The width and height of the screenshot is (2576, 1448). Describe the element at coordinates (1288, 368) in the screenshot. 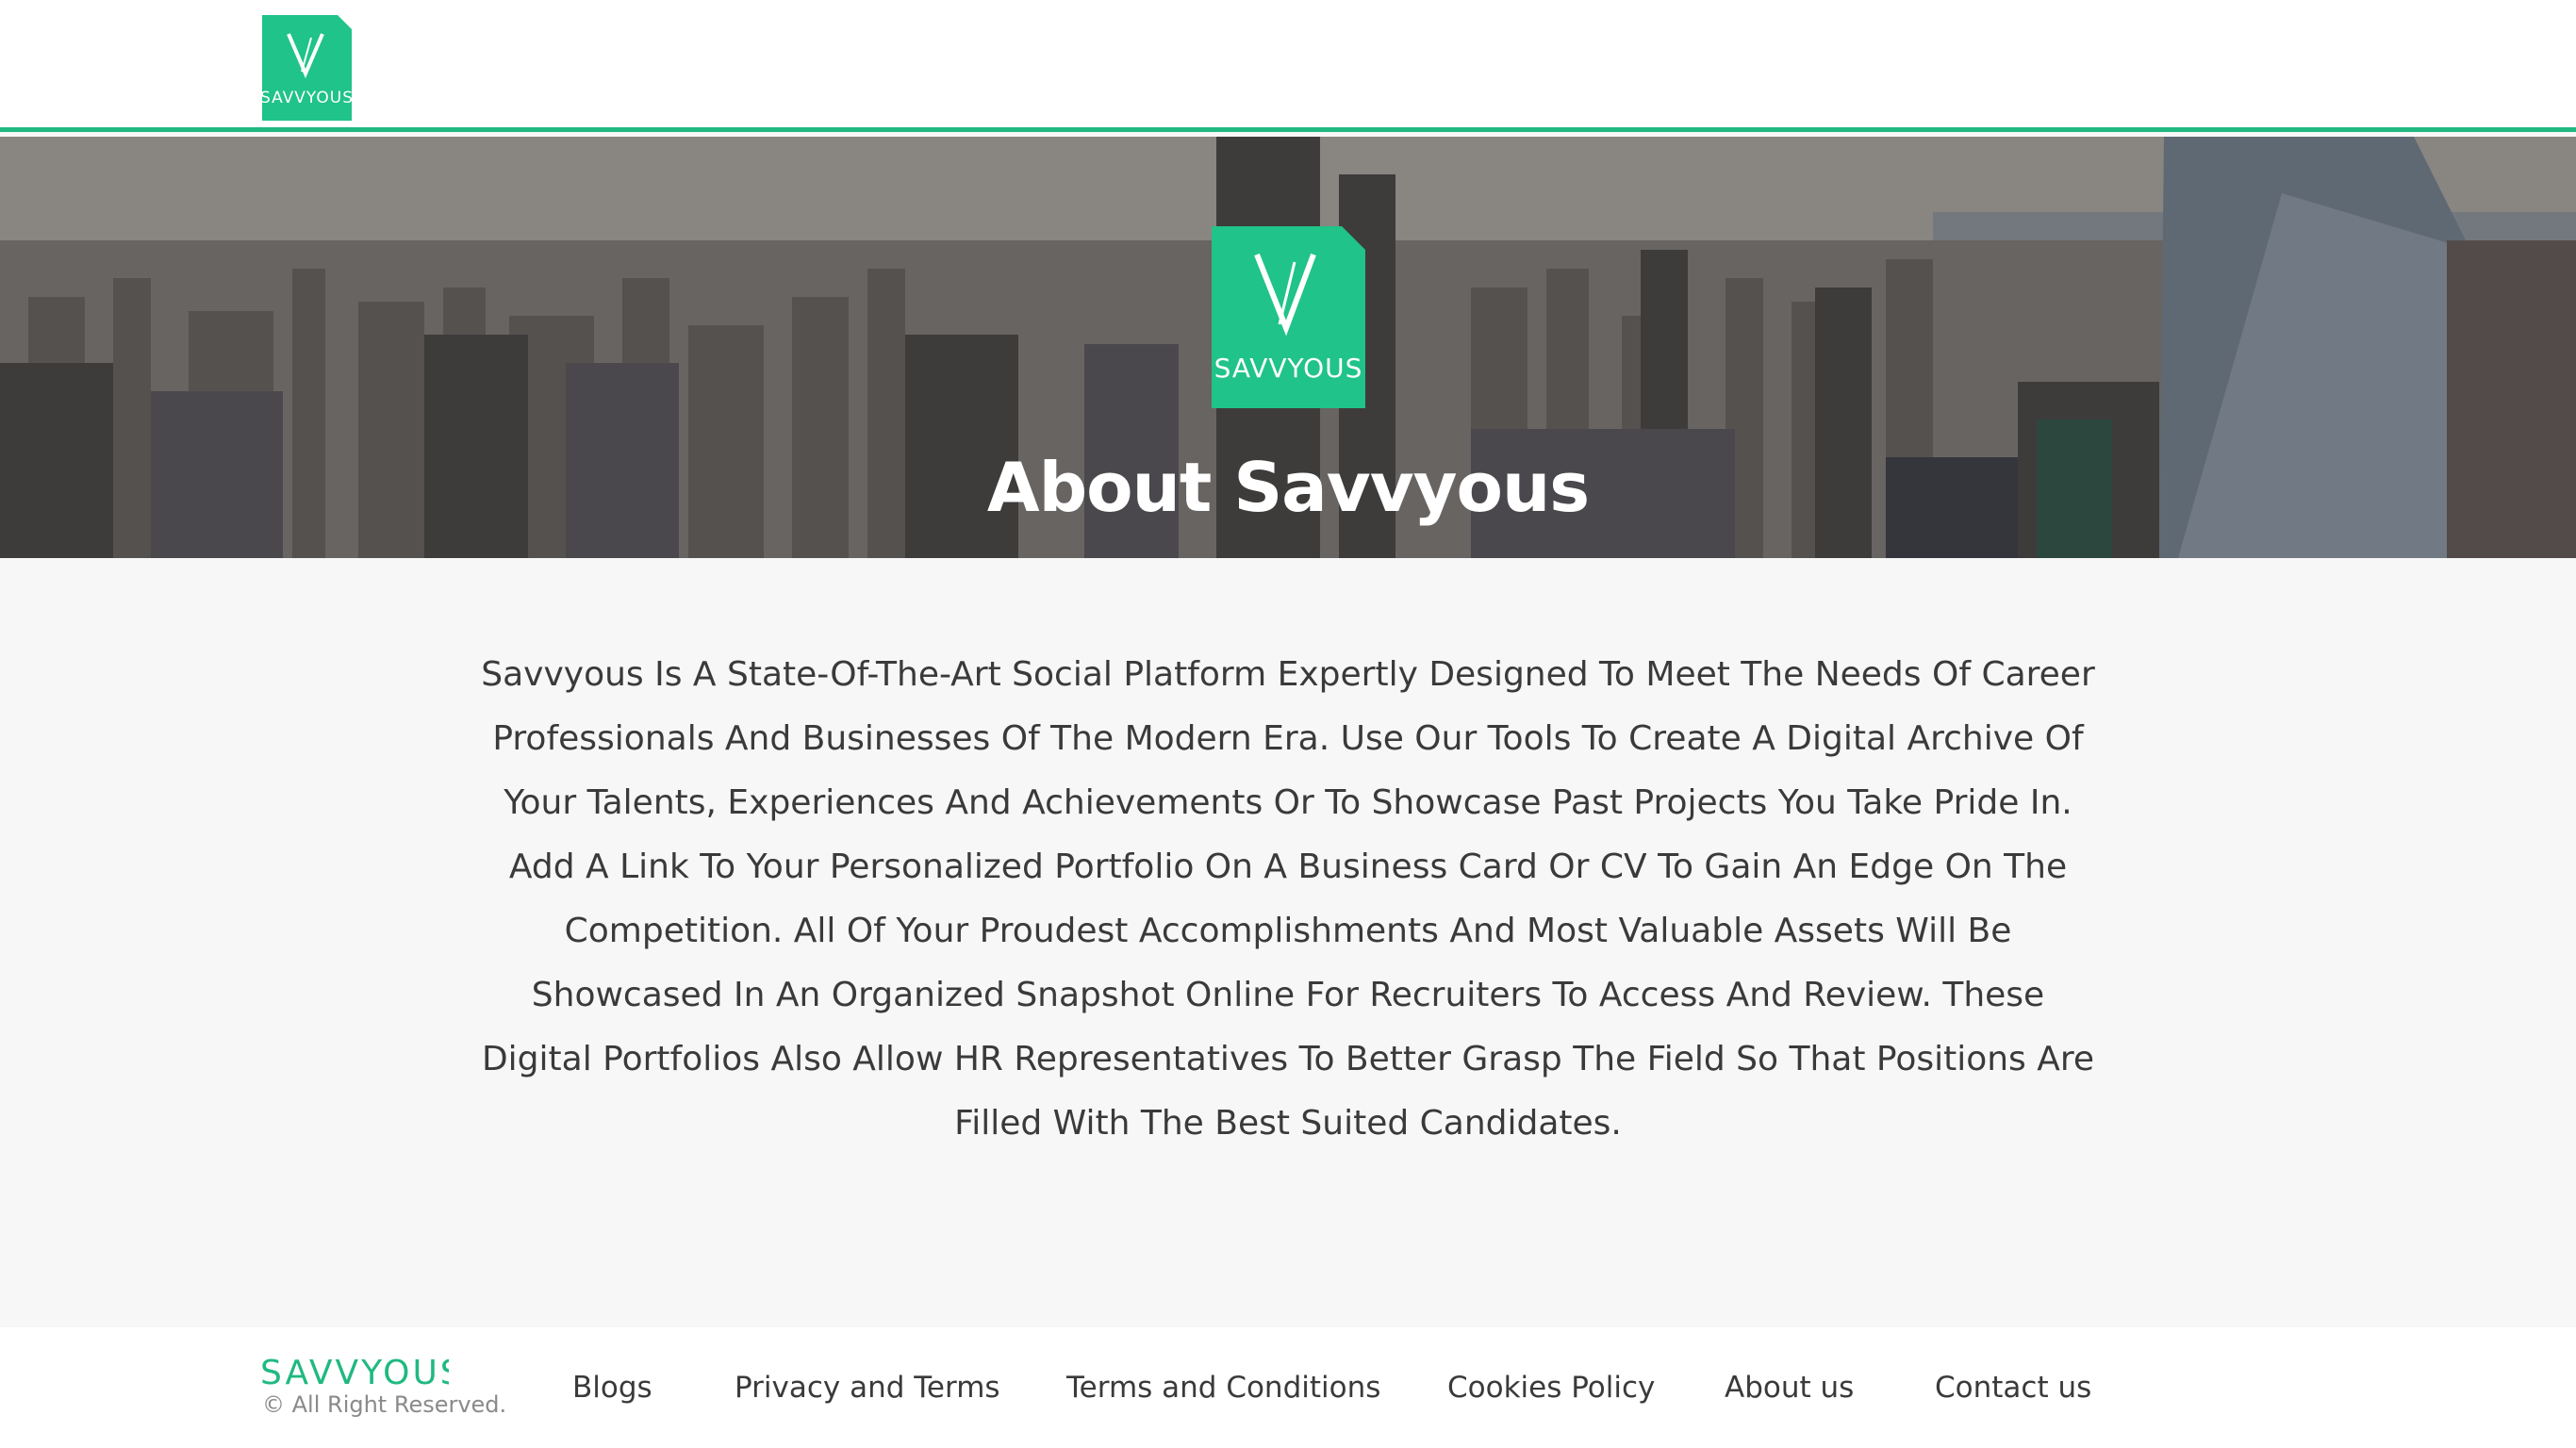

I see `hero-logo-text: SAVVYOUS` at that location.